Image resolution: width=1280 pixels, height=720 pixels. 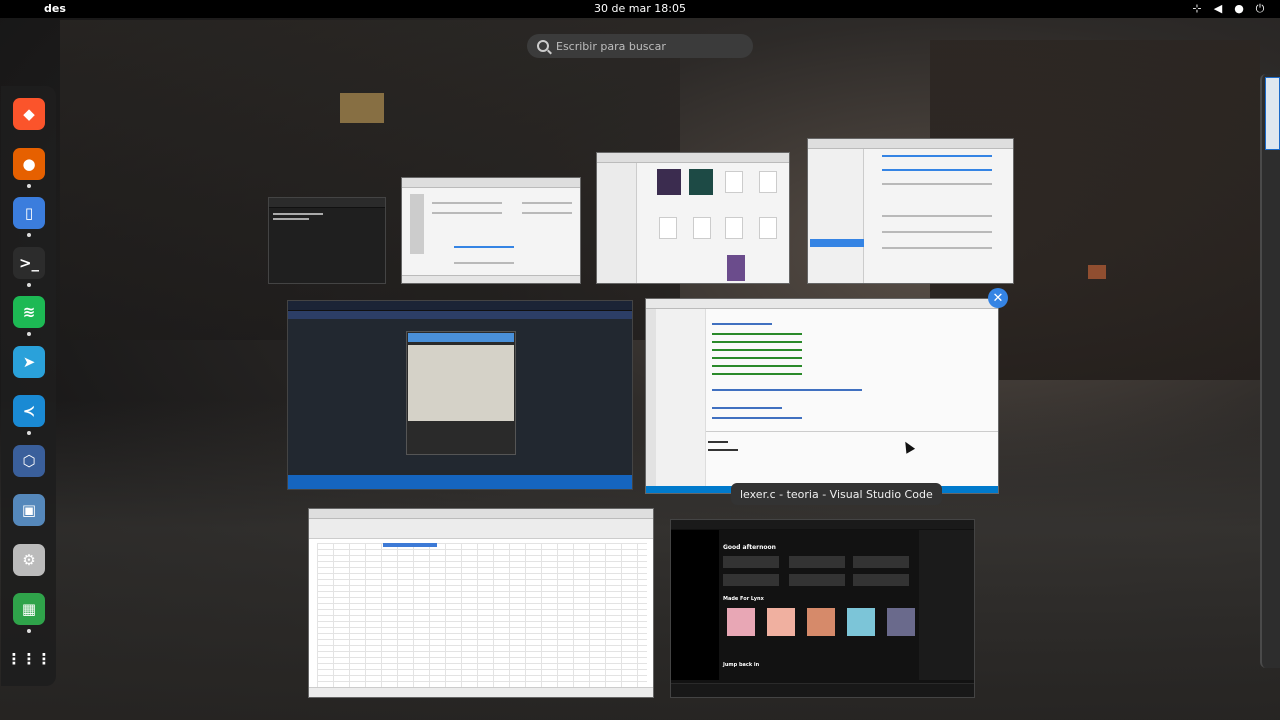 I want to click on dock-firefox-icon: ●, so click(x=29, y=163).